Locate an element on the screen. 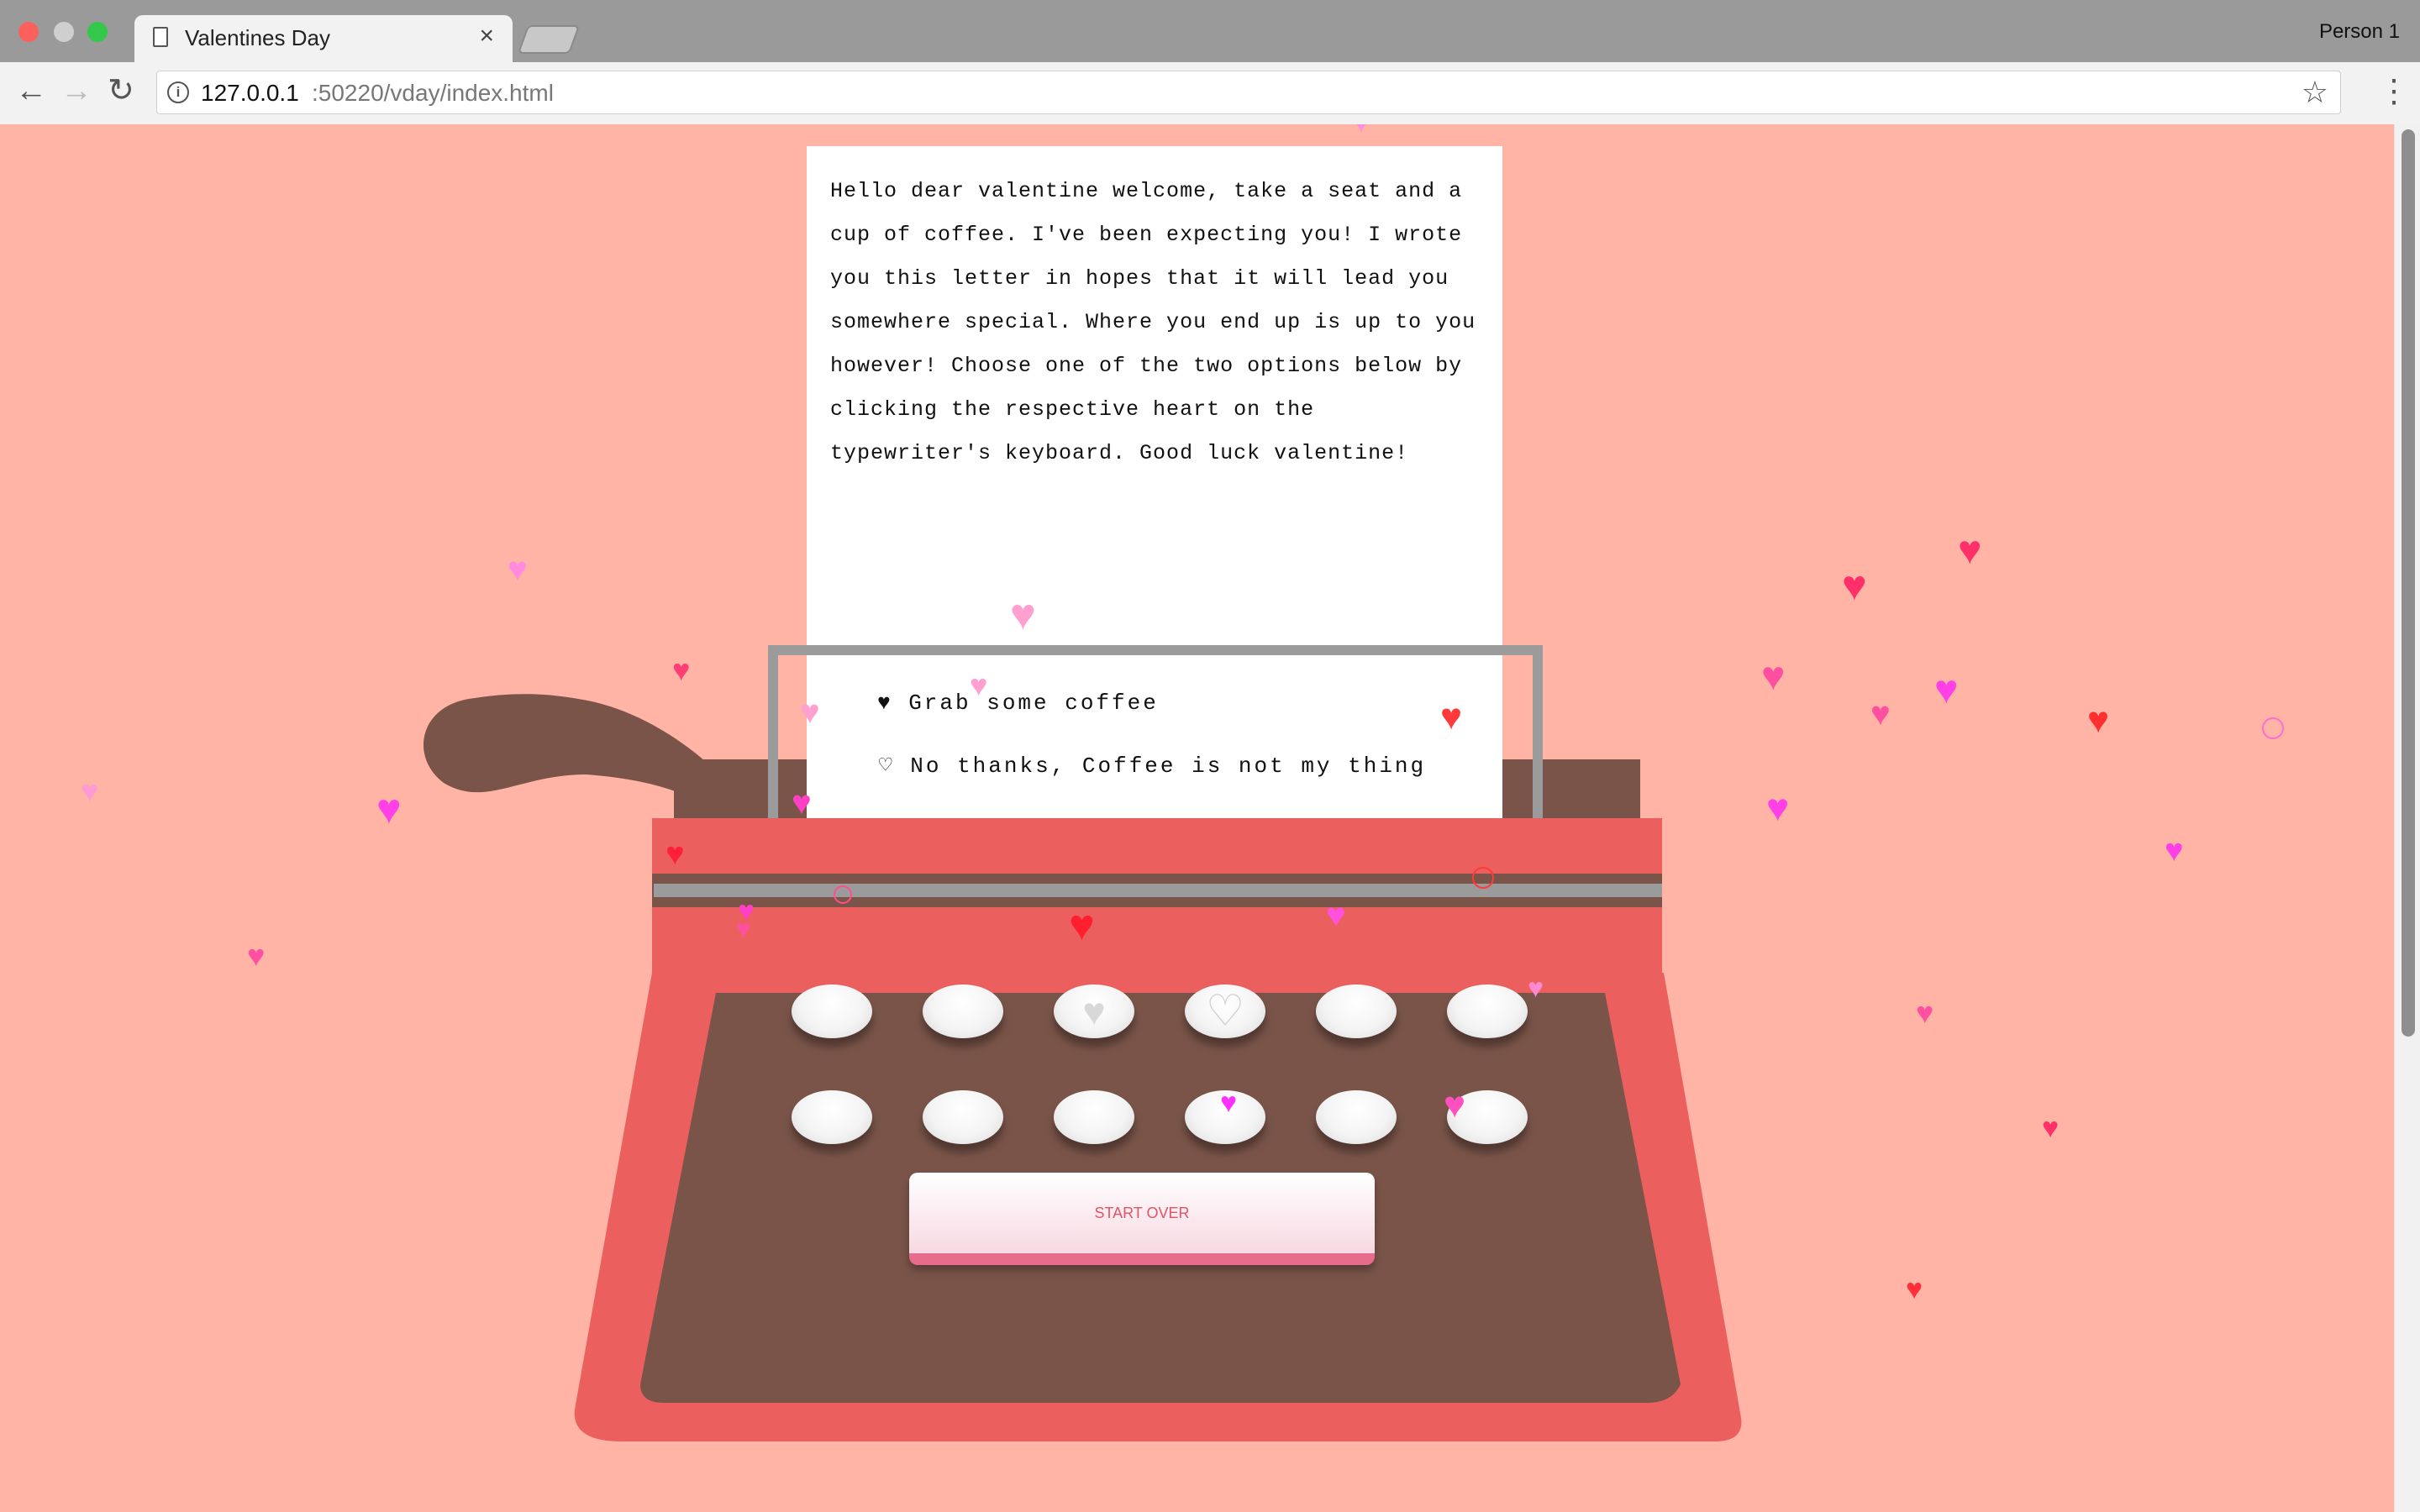 The image size is (2420, 1512). outline-heart-icon: ♡ is located at coordinates (1225, 1011).